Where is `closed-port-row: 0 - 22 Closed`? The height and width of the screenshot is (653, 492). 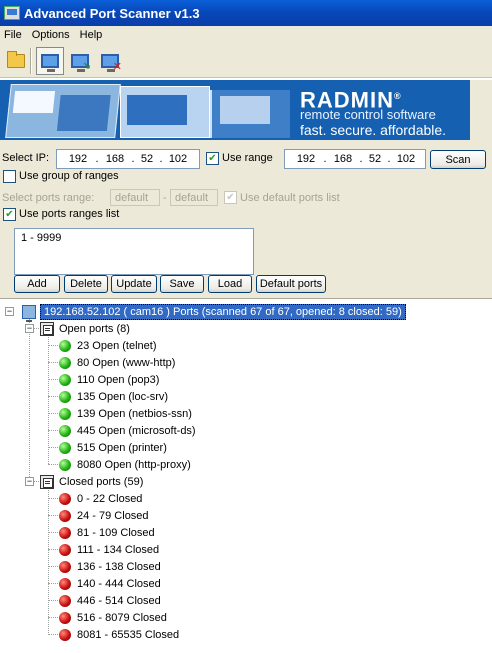 closed-port-row: 0 - 22 Closed is located at coordinates (100, 498).